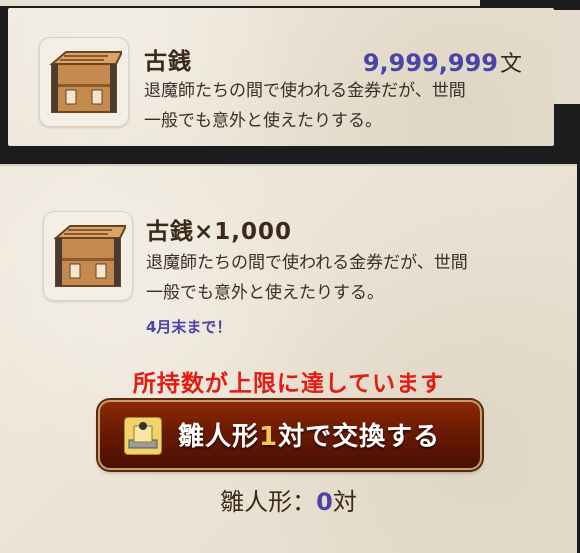  I want to click on exchange-description-line2: 一般でも意外と使えたりする。, so click(265, 293).